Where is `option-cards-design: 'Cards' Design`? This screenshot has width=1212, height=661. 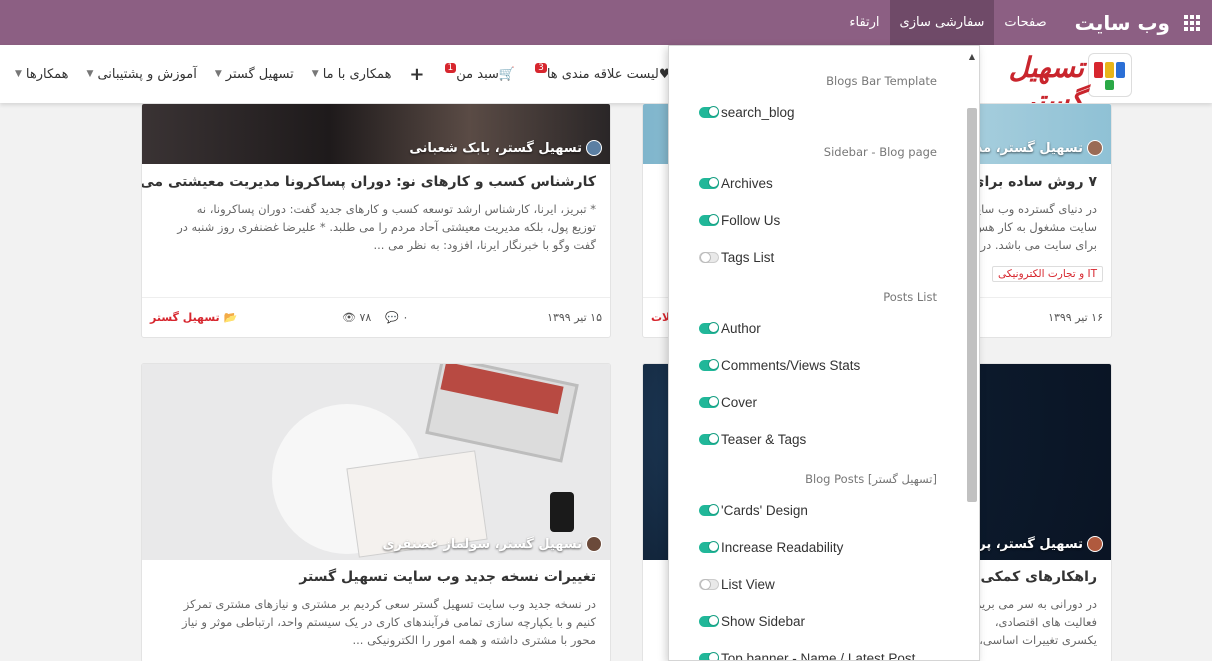 option-cards-design: 'Cards' Design is located at coordinates (753, 510).